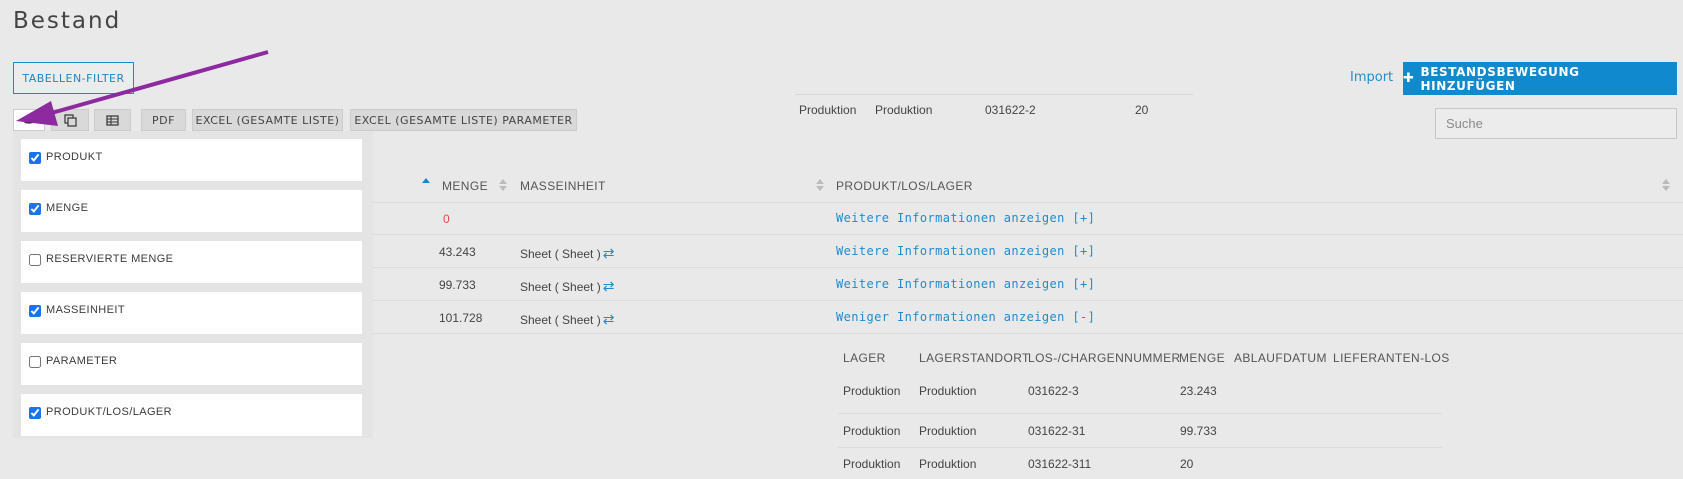  What do you see at coordinates (1187, 464) in the screenshot?
I see `sub-cell: 20` at bounding box center [1187, 464].